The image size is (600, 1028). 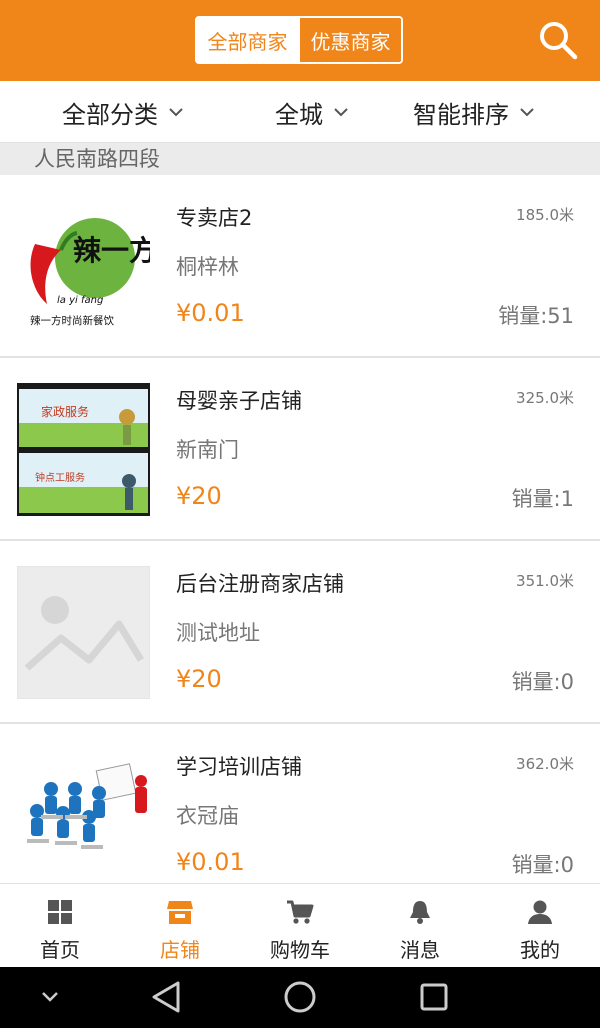 I want to click on store-address: 测试地址, so click(x=218, y=633).